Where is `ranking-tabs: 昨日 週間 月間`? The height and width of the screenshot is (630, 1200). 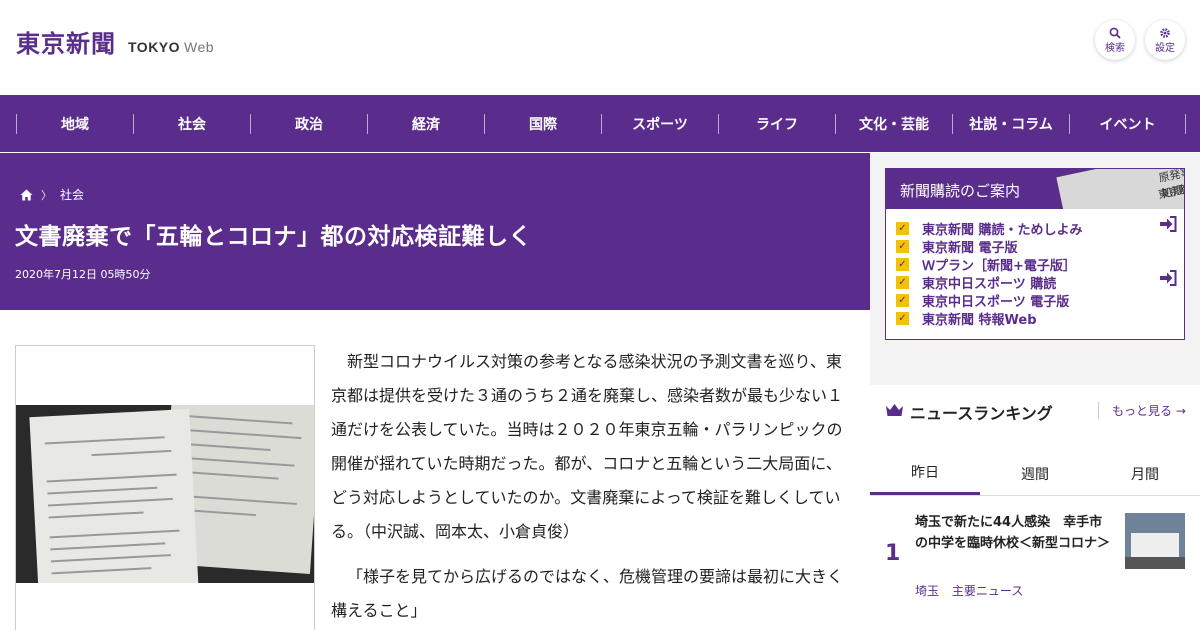 ranking-tabs: 昨日 週間 月間 is located at coordinates (1035, 474).